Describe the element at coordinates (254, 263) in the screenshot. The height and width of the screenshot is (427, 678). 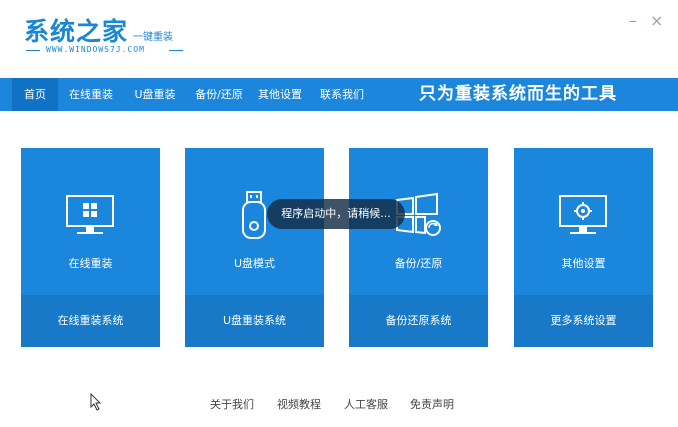
I see `card-label: U盘模式` at that location.